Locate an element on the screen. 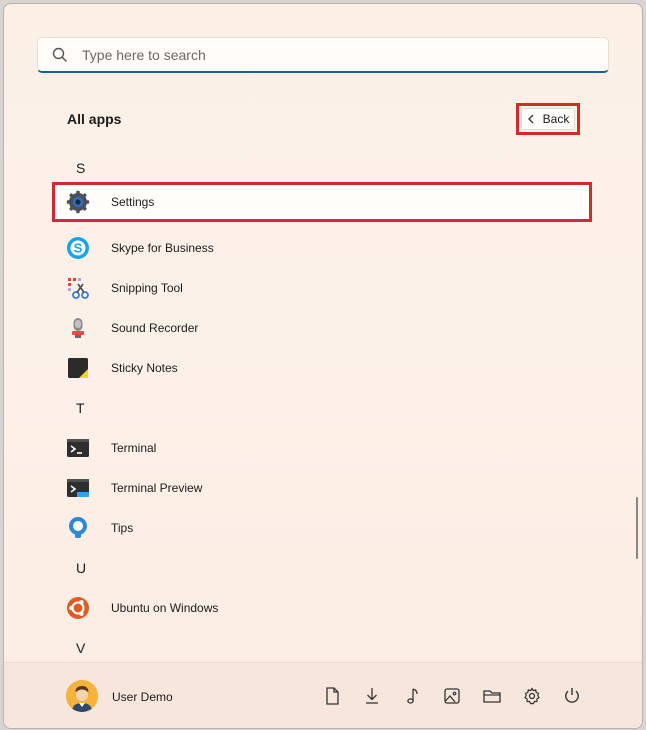 The image size is (646, 730). search-box is located at coordinates (323, 55).